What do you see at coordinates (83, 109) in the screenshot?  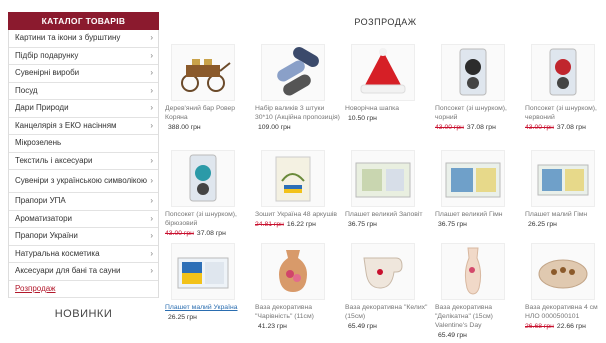 I see `sidebar-item: Дари Природи ›` at bounding box center [83, 109].